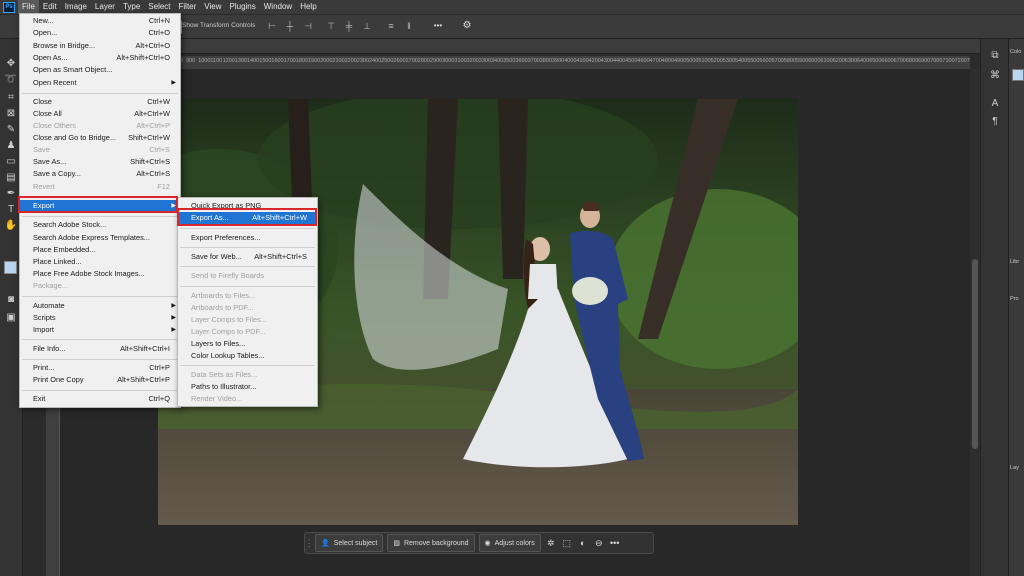 The width and height of the screenshot is (1024, 576). What do you see at coordinates (309, 543) in the screenshot?
I see `drag-handle-icon: ⋮` at bounding box center [309, 543].